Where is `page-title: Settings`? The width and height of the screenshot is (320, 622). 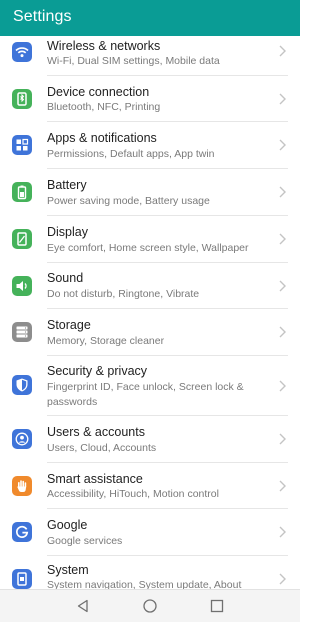
page-title: Settings is located at coordinates (42, 16).